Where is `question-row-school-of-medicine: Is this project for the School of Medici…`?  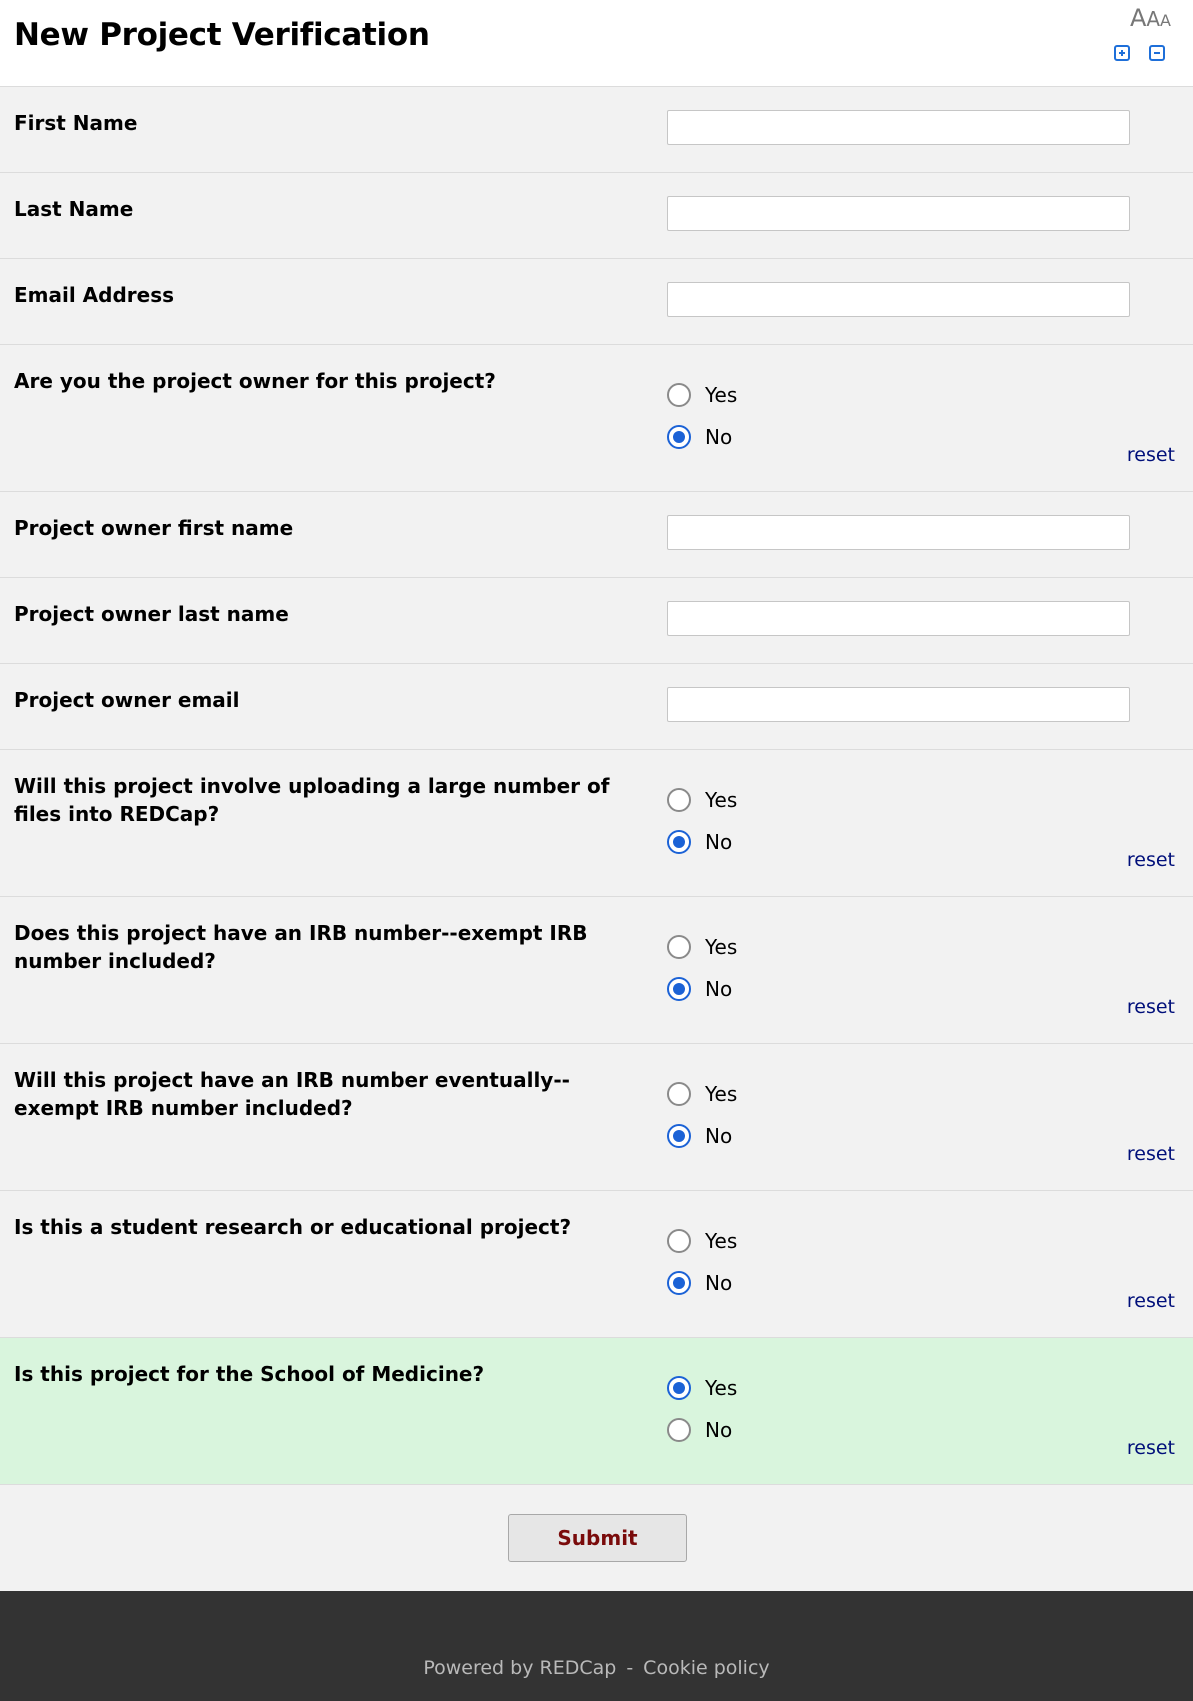 question-row-school-of-medicine: Is this project for the School of Medici… is located at coordinates (596, 1411).